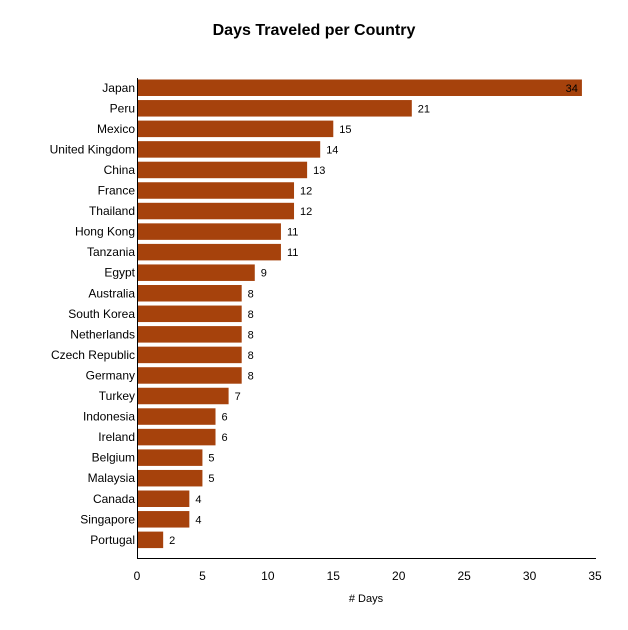 This screenshot has width=628, height=630. I want to click on category-label: Egypt, so click(119, 273).